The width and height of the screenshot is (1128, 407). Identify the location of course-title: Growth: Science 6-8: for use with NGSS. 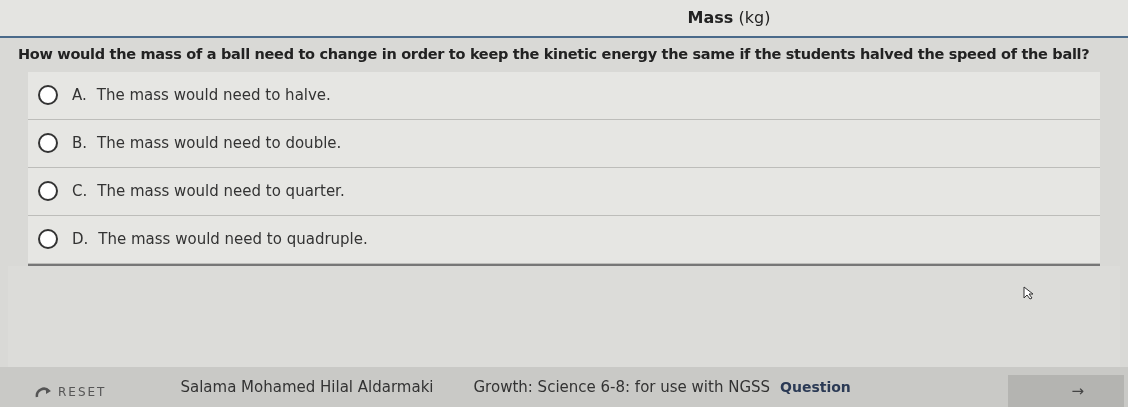
(622, 387).